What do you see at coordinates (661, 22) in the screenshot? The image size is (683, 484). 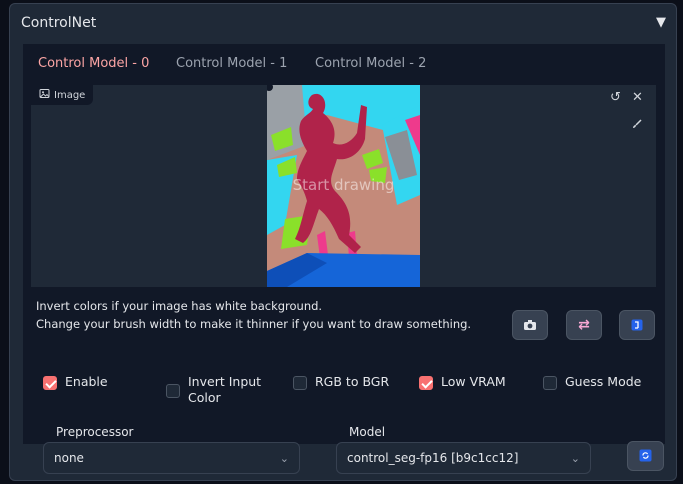 I see `triangle-down-icon: ▼` at bounding box center [661, 22].